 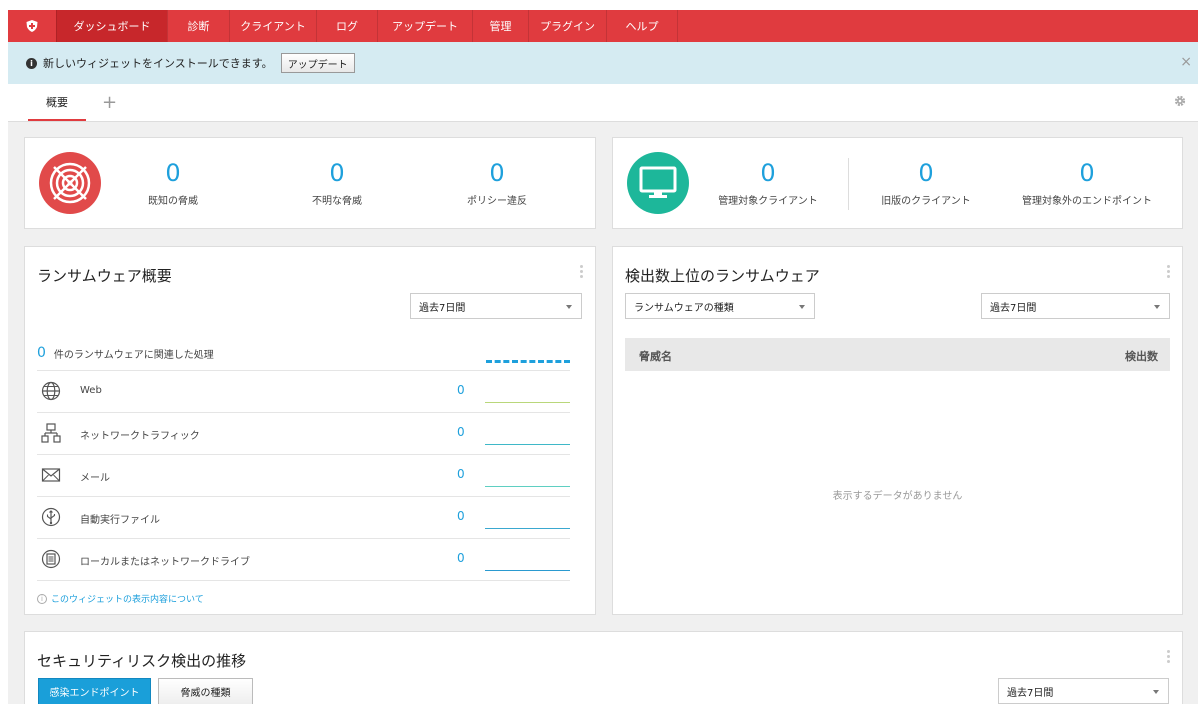 I want to click on unmanaged-endpoints-count: 0, so click(x=1087, y=173).